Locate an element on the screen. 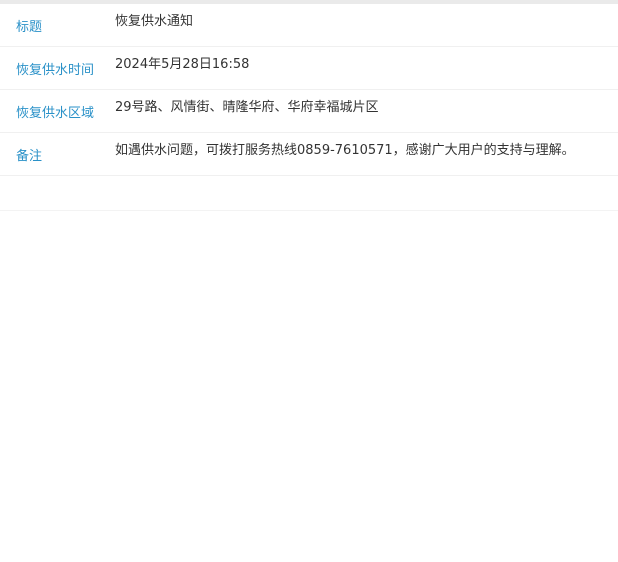 The height and width of the screenshot is (562, 618). row-title: 标题 恢复供水通知 is located at coordinates (309, 25).